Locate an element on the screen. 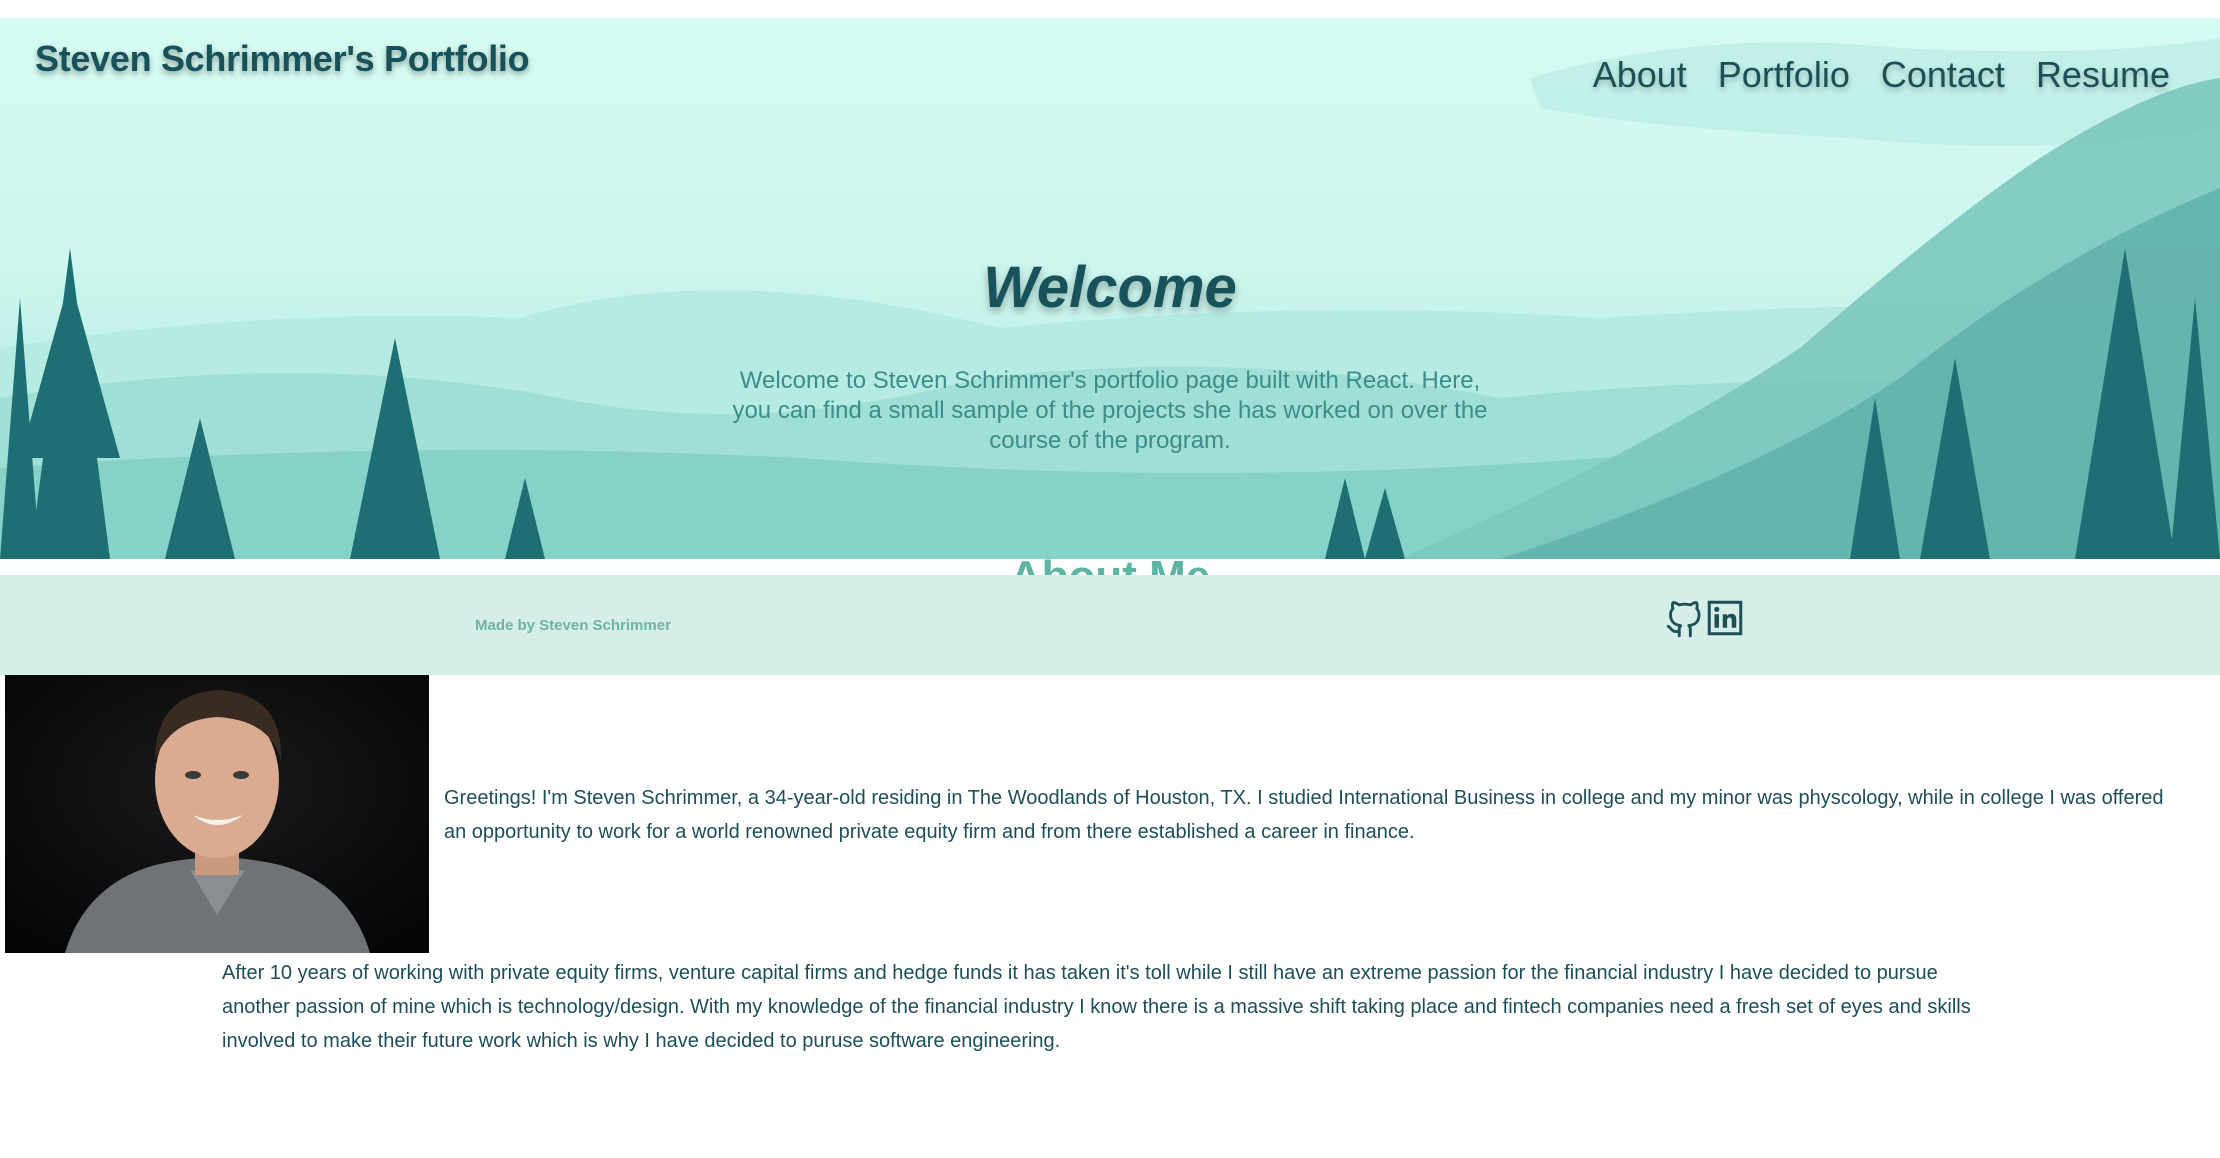 This screenshot has width=2220, height=1158. footer-bar: Made by Steven Schrimmer is located at coordinates (1110, 625).